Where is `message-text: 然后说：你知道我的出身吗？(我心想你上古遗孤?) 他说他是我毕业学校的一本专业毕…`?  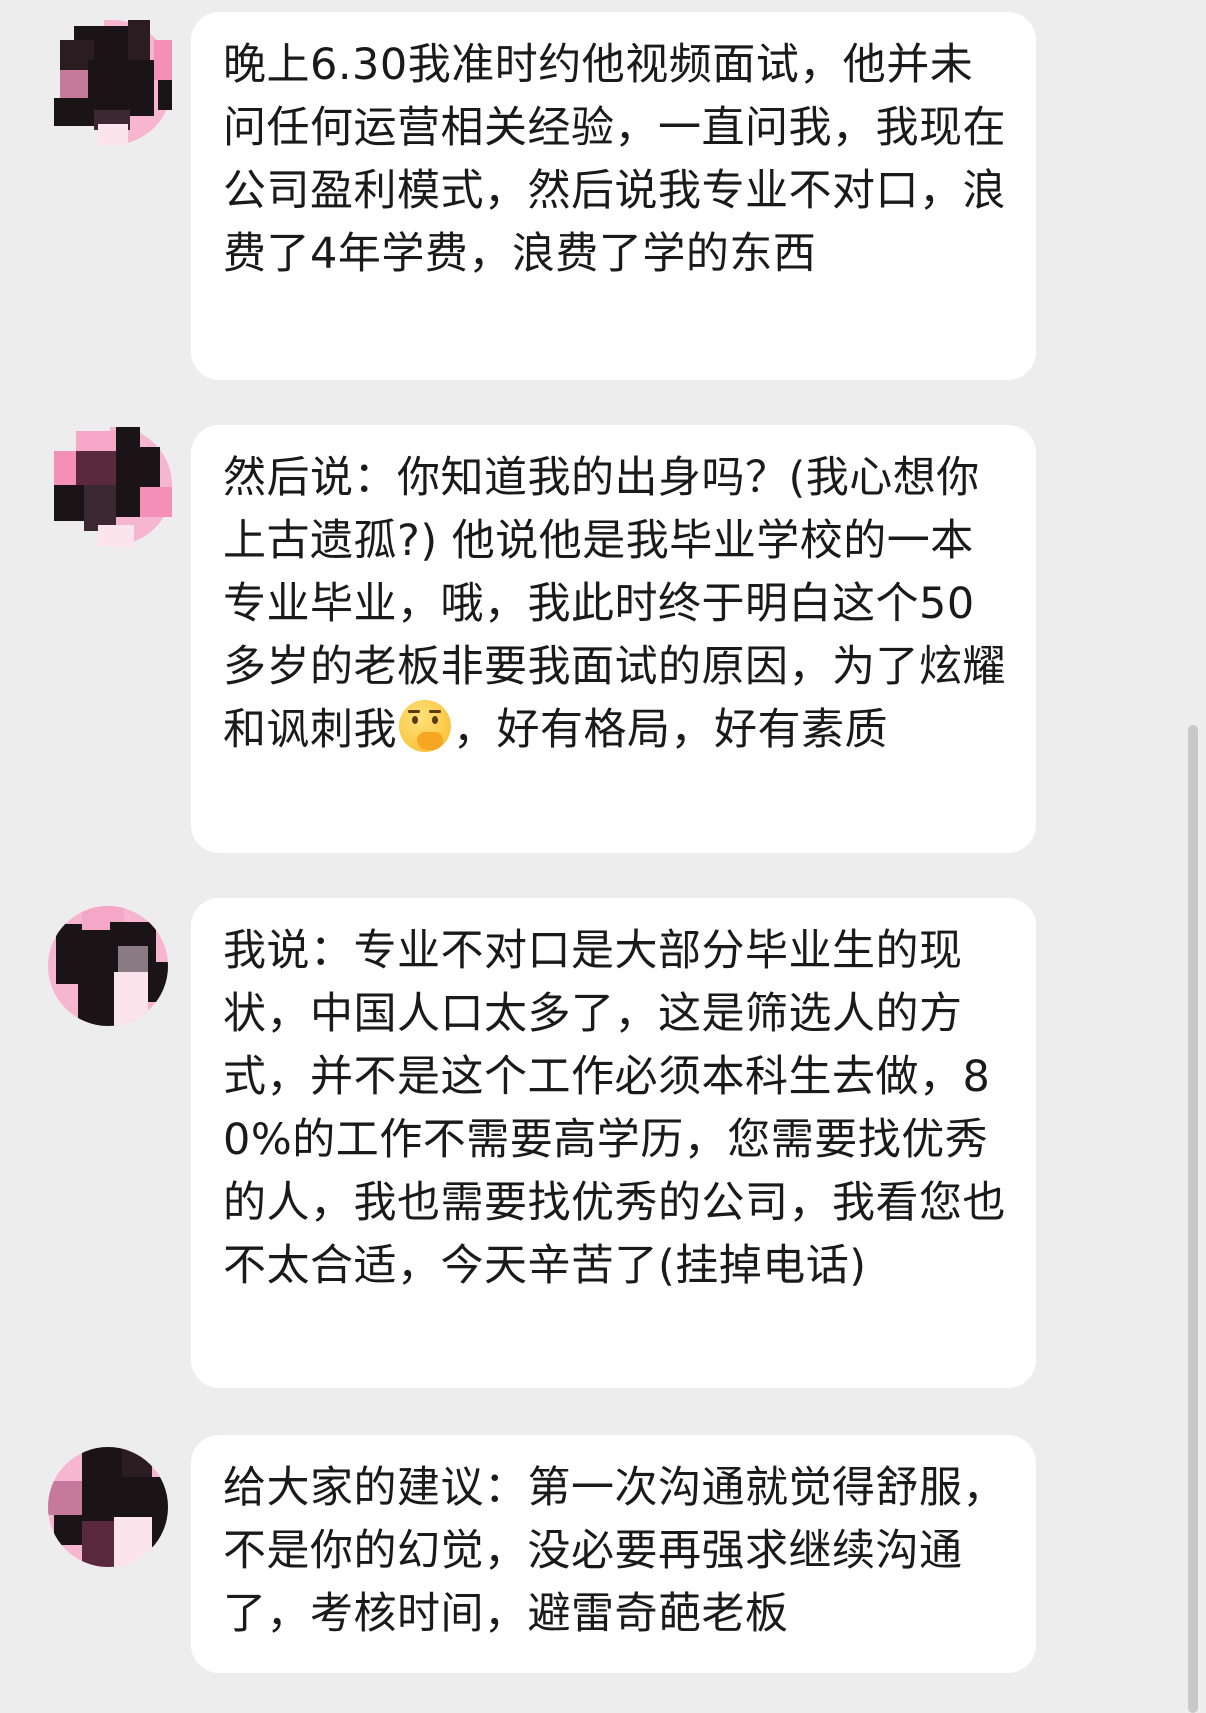
message-text: 然后说：你知道我的出身吗？(我心想你上古遗孤?) 他说他是我毕业学校的一本专业毕… is located at coordinates (614, 604).